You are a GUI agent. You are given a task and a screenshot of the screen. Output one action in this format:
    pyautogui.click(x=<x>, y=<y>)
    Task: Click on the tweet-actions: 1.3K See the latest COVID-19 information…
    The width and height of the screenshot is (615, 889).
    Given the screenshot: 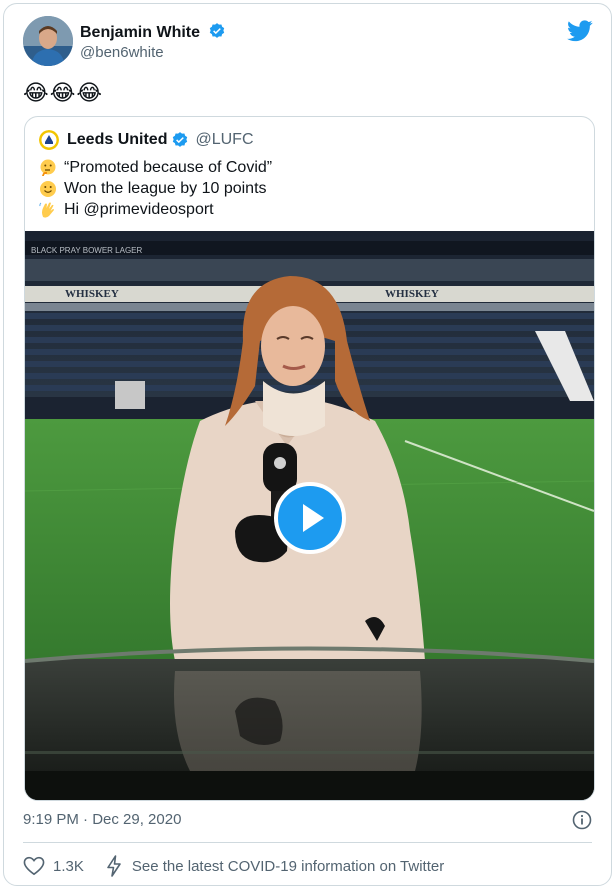 What is the action you would take?
    pyautogui.click(x=233, y=866)
    